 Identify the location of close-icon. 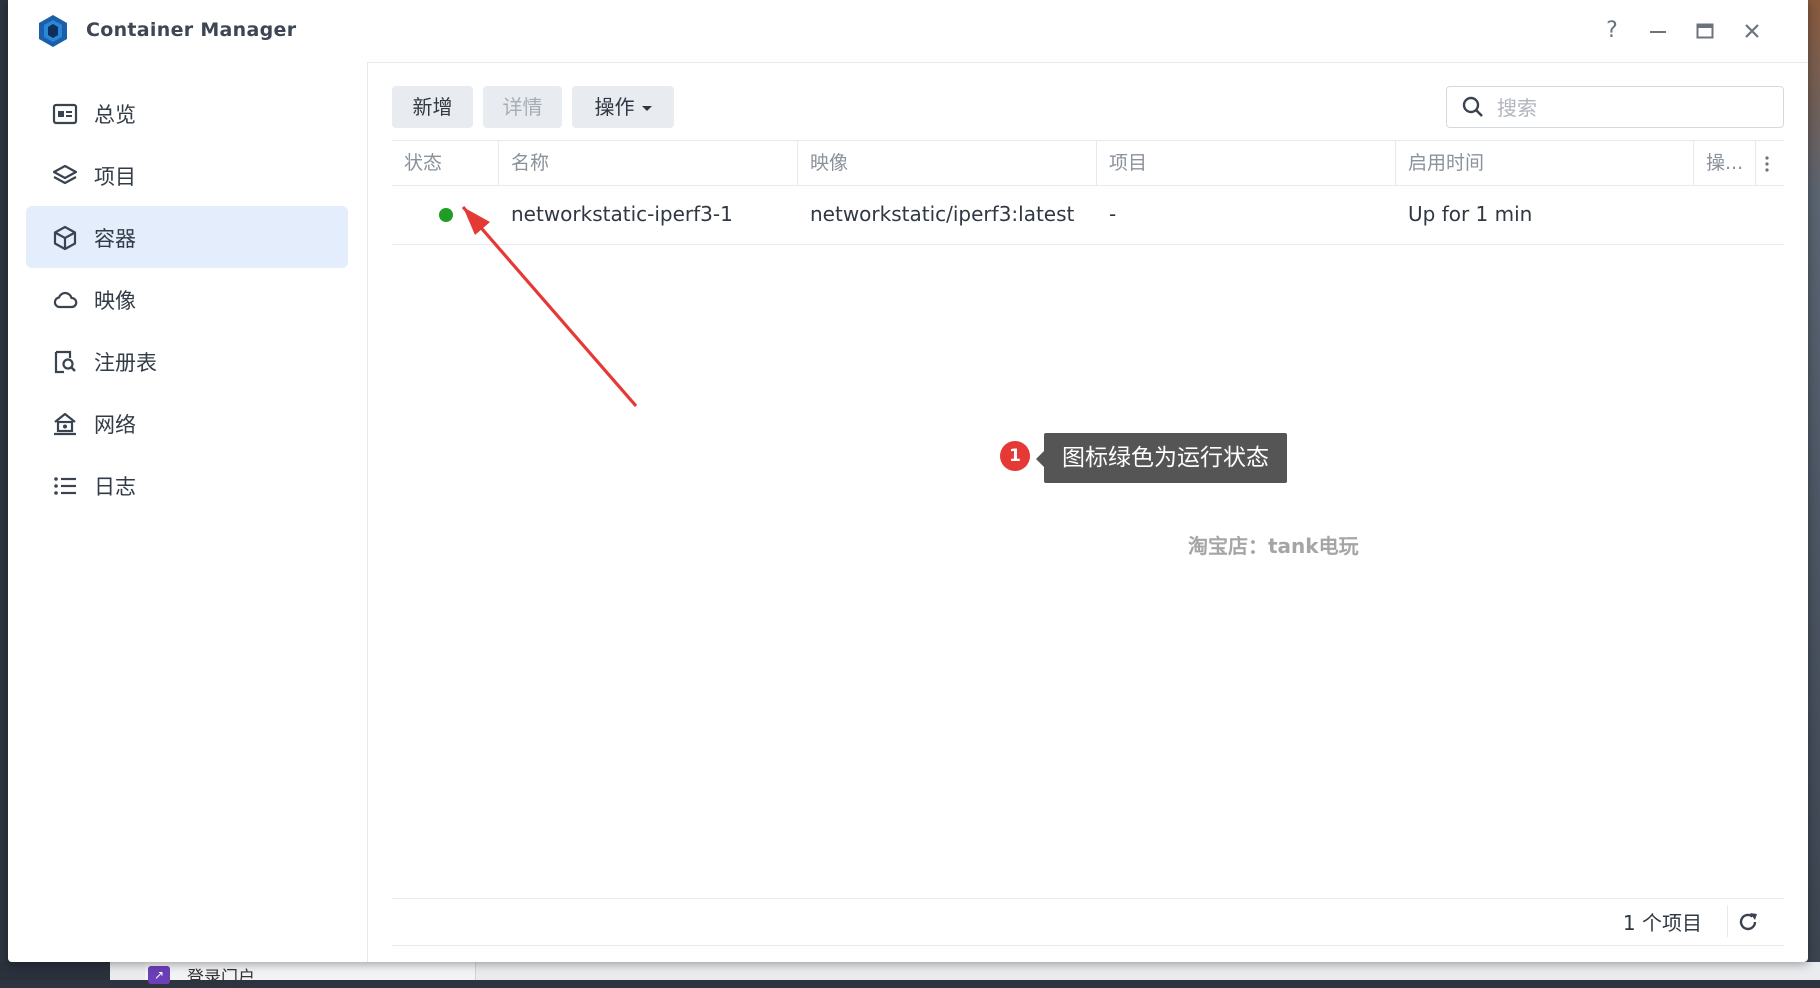
(1752, 31).